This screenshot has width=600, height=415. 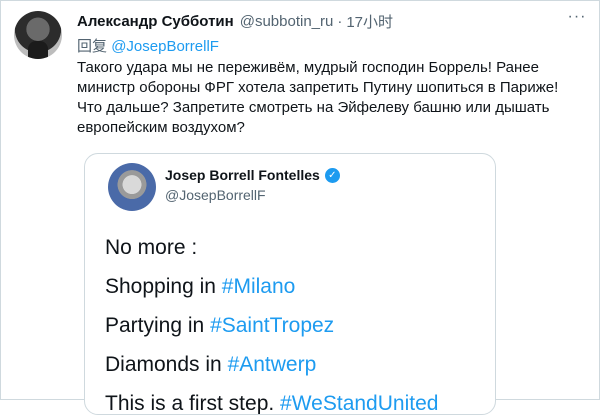 What do you see at coordinates (271, 247) in the screenshot?
I see `quoted-line: No more :` at bounding box center [271, 247].